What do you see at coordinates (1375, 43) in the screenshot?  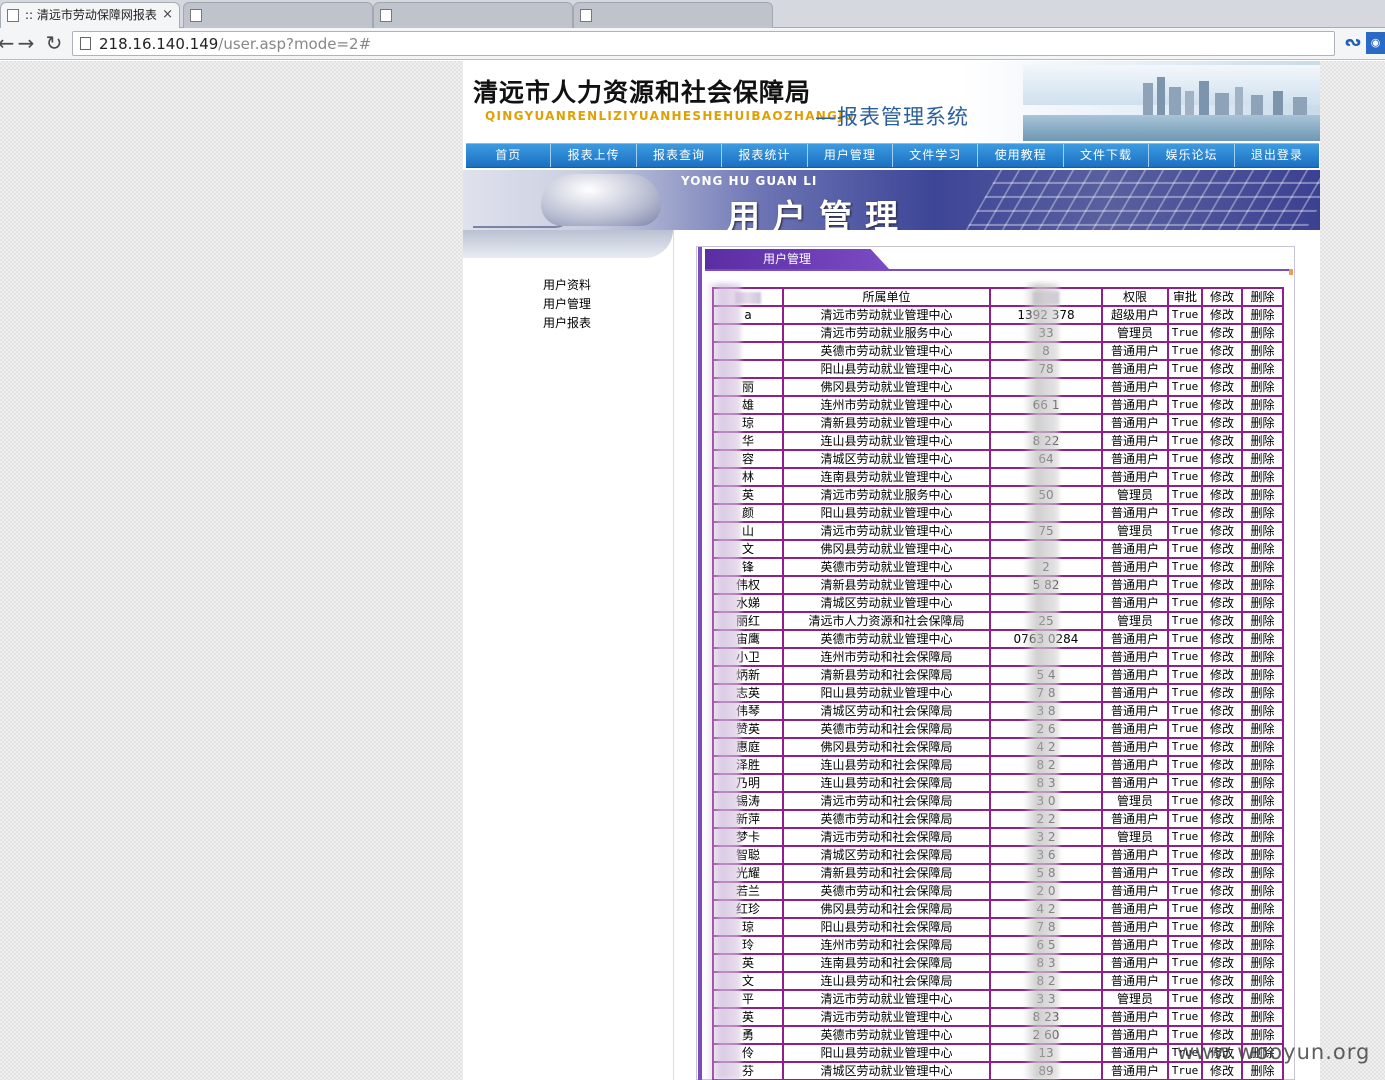 I see `extension-badge-icon: ◉` at bounding box center [1375, 43].